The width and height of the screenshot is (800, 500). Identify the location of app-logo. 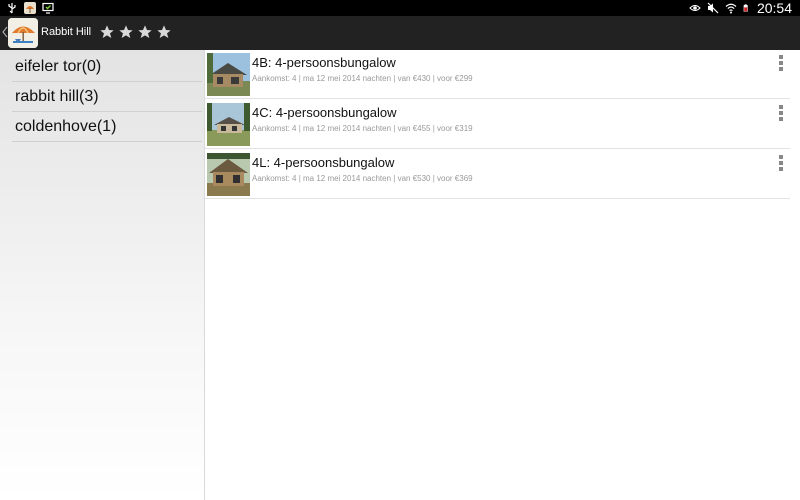
(23, 33).